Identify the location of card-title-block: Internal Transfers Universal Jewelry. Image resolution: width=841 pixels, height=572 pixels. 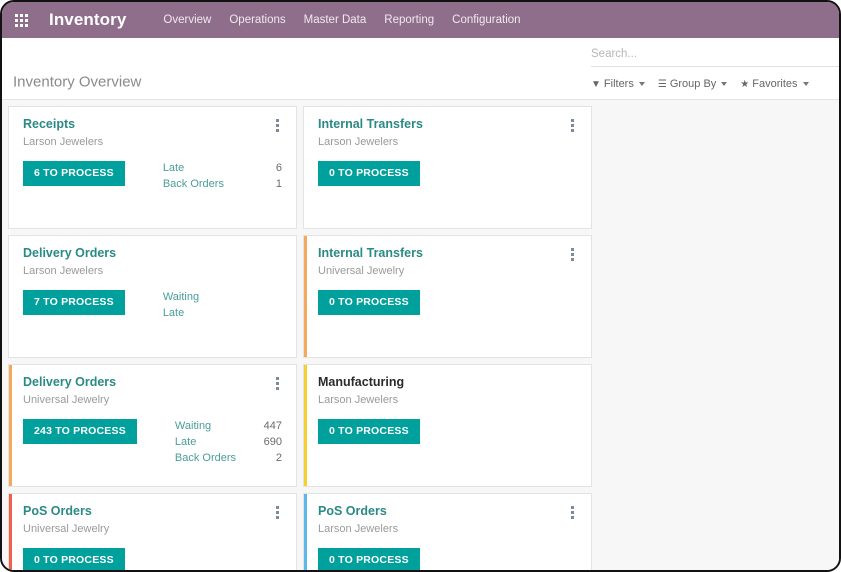
(370, 262).